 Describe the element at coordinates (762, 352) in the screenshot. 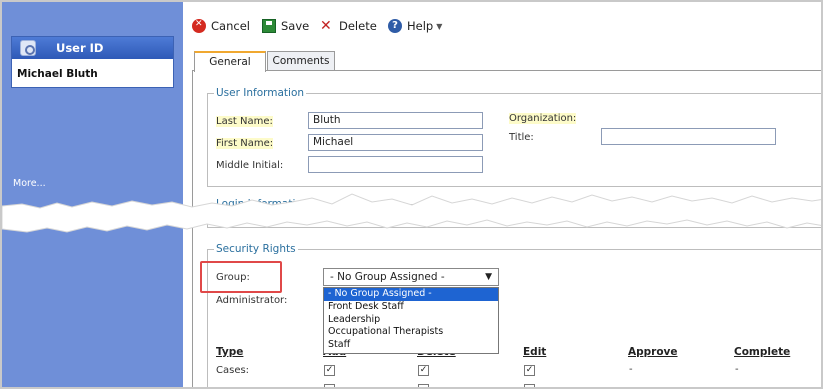

I see `col-complete: Complete` at that location.